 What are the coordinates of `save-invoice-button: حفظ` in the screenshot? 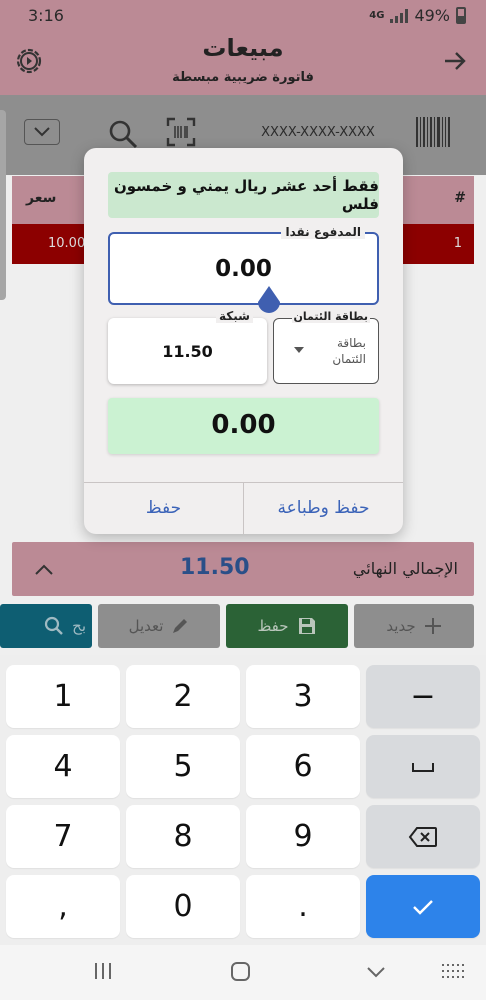 It's located at (287, 626).